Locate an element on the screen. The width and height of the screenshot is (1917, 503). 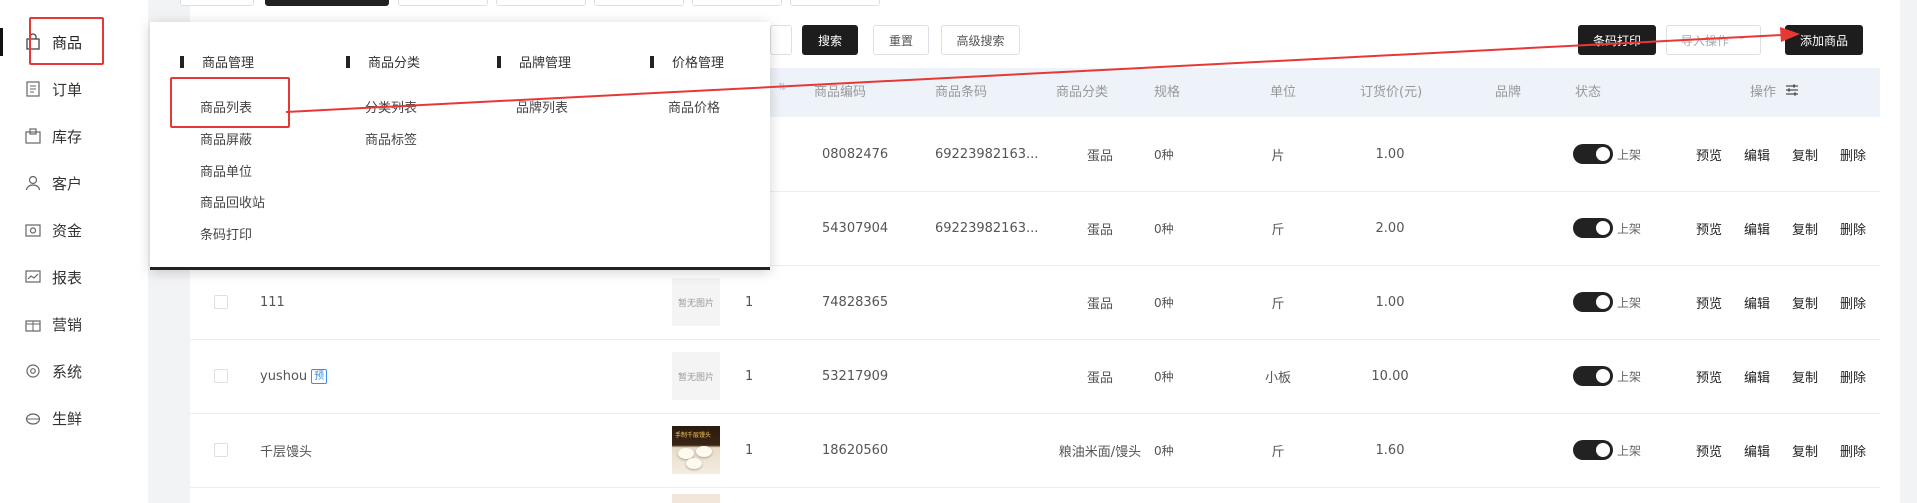
sidebar-item-label: 订单 is located at coordinates (67, 89).